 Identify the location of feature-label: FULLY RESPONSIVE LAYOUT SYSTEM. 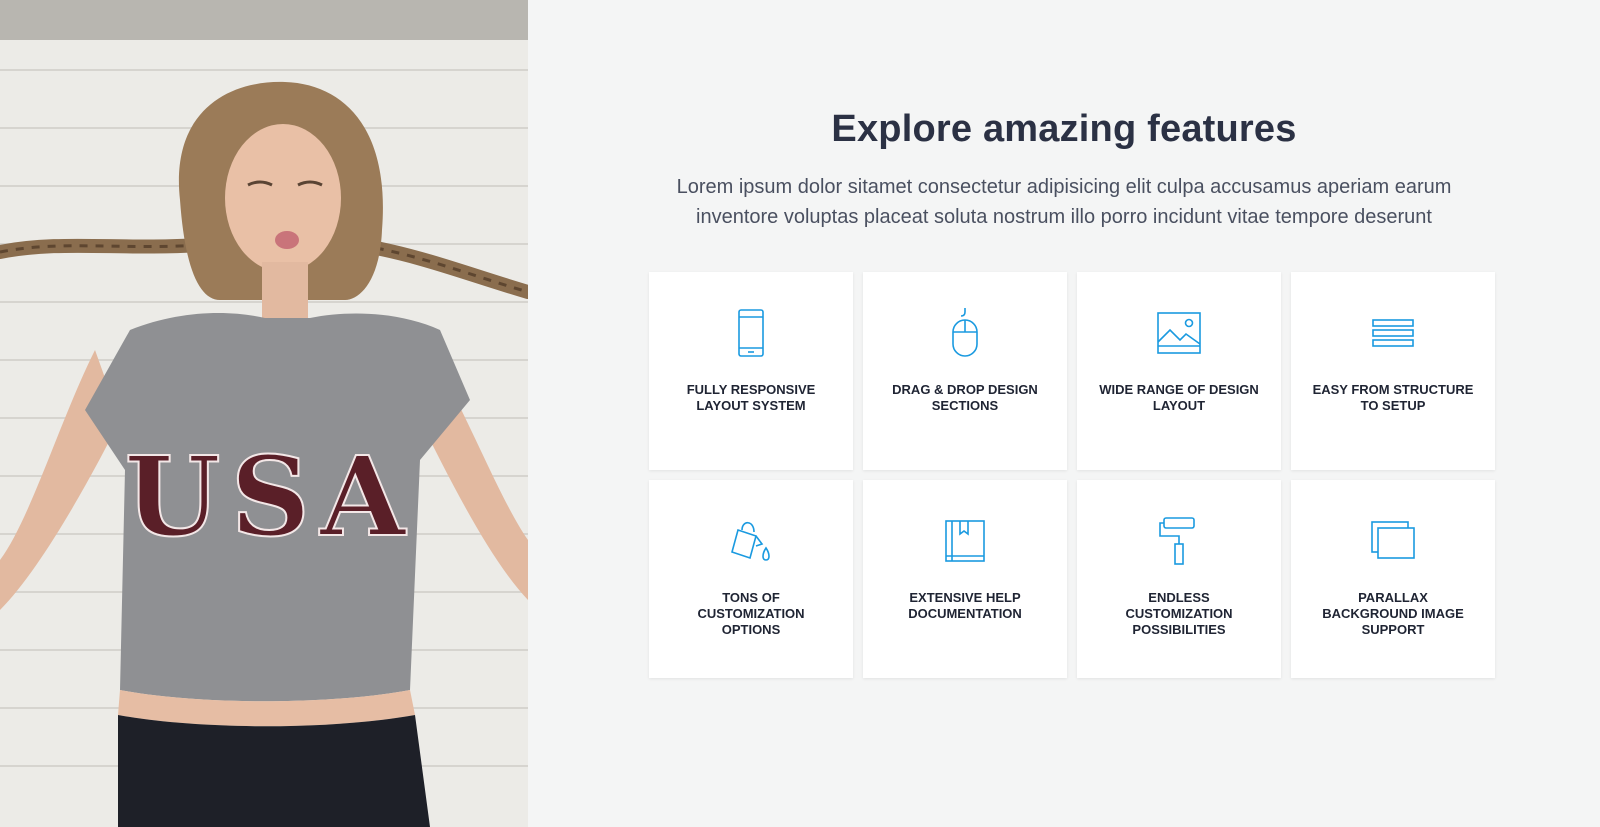
(751, 397).